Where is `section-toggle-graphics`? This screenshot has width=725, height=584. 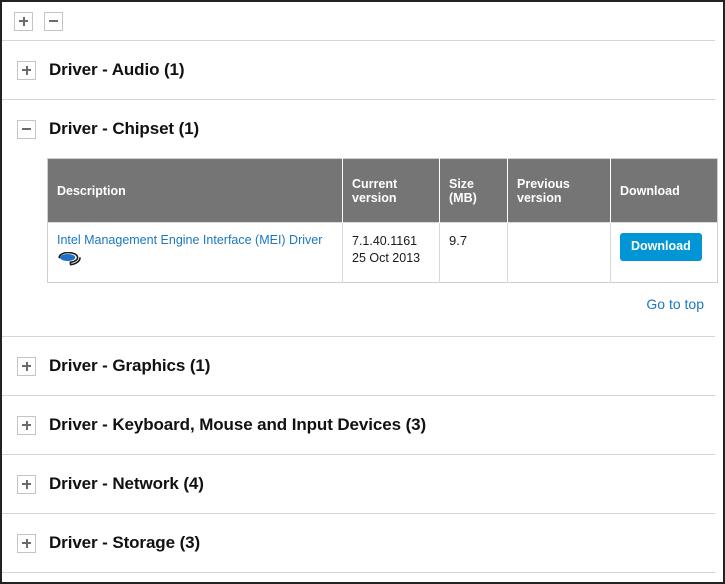 section-toggle-graphics is located at coordinates (26, 366).